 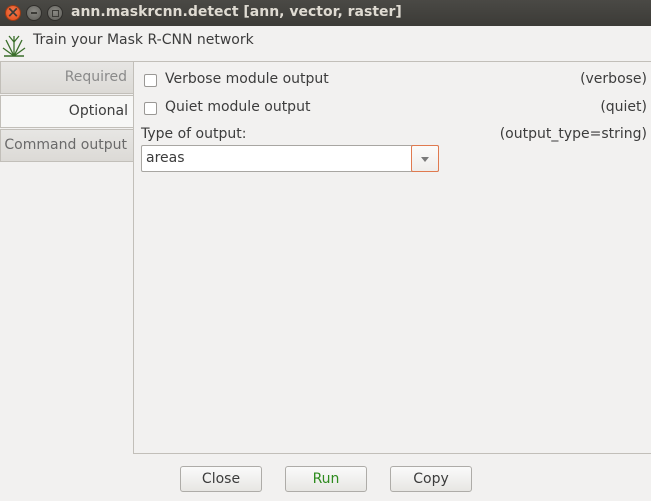 What do you see at coordinates (66, 145) in the screenshot?
I see `tab-command-output: Command output` at bounding box center [66, 145].